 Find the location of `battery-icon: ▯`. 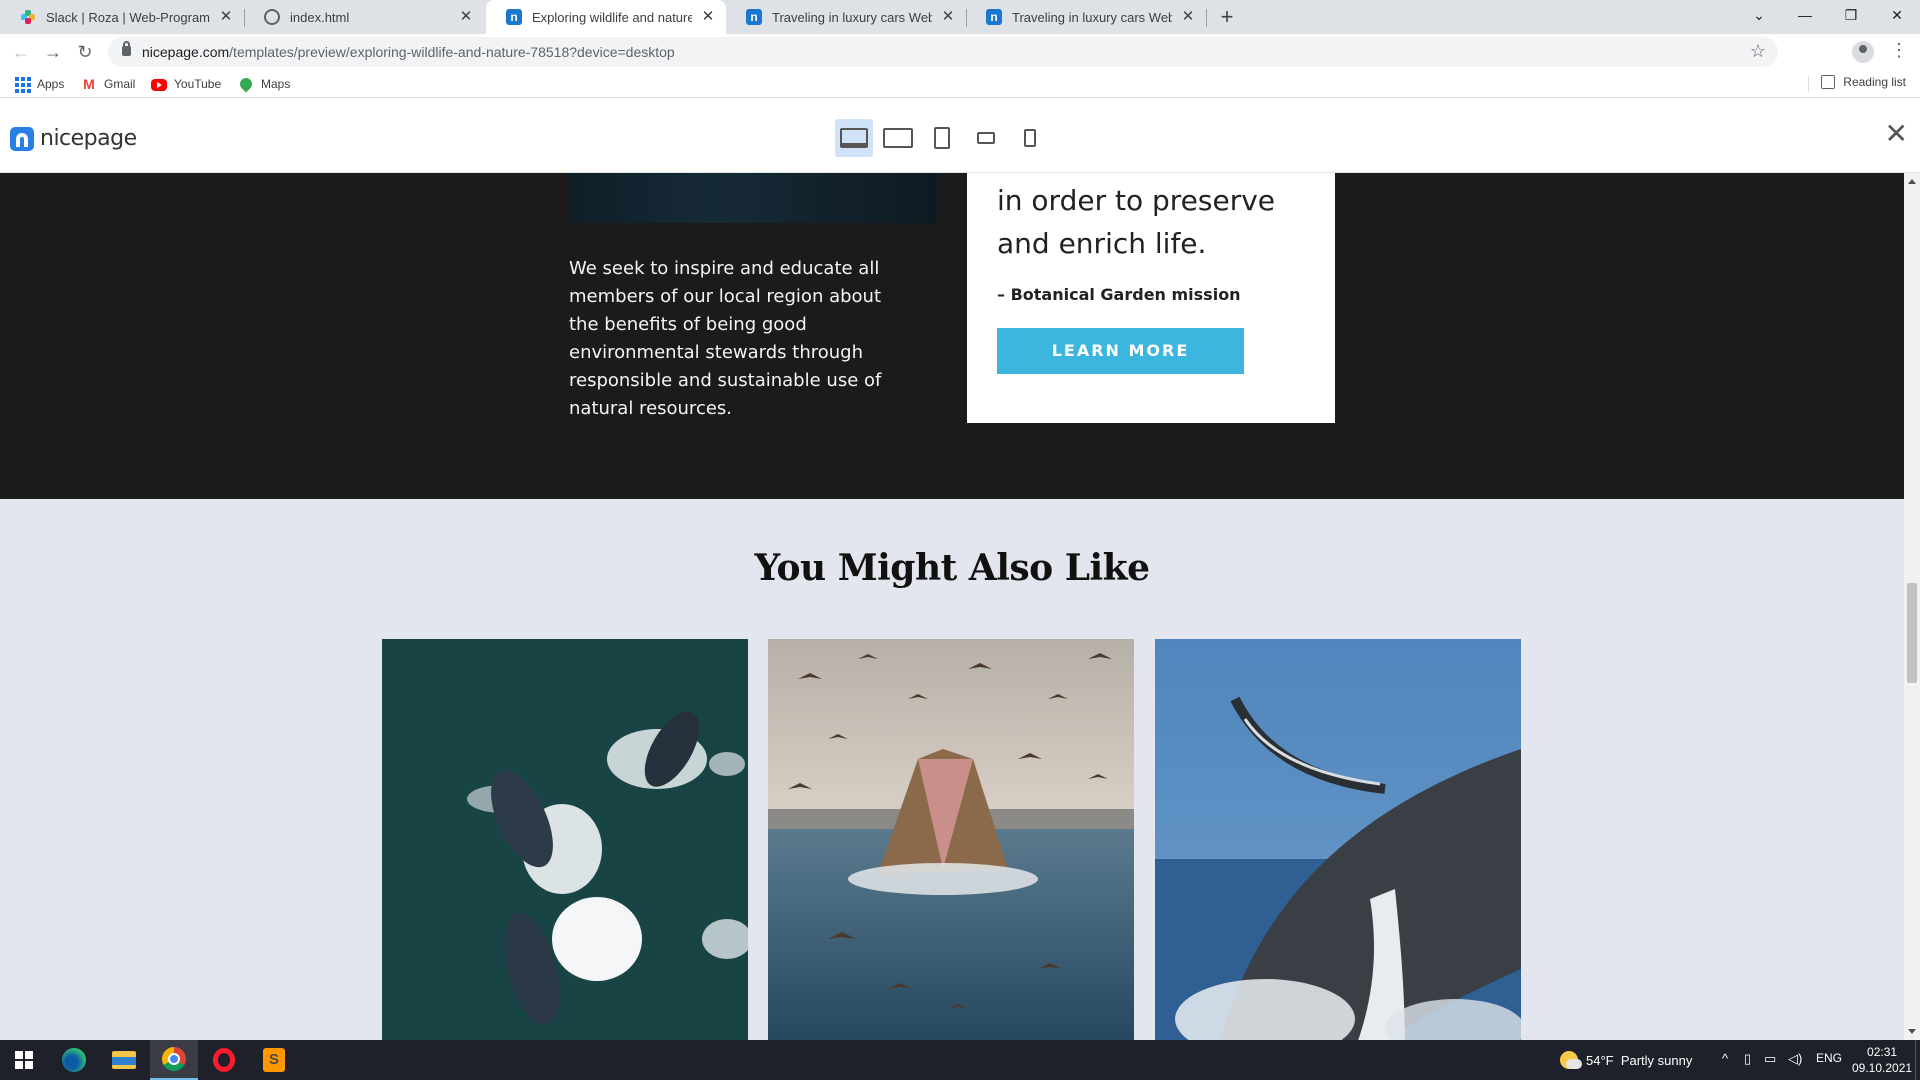

battery-icon: ▯ is located at coordinates (1747, 1059).